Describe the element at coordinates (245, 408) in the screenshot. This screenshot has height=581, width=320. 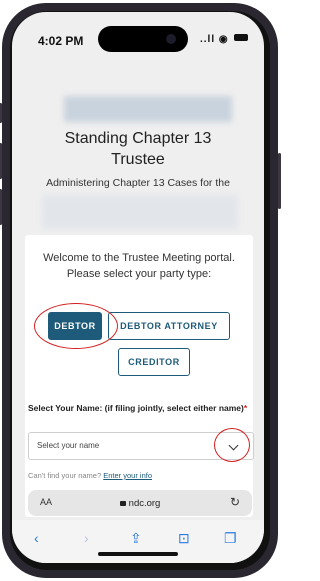
I see `required-marker: *` at that location.